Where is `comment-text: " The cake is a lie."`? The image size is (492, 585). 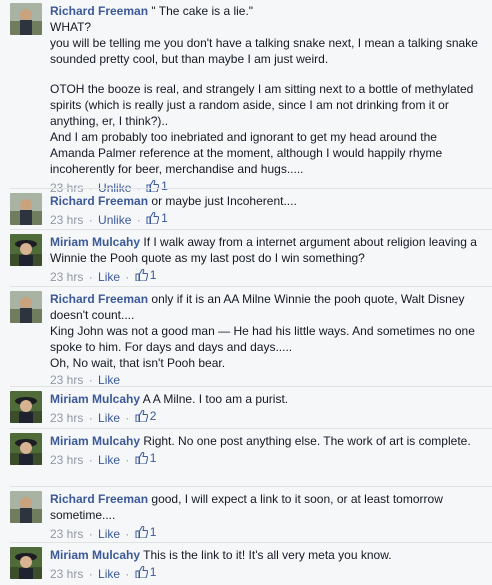
comment-text: " The cake is a lie." is located at coordinates (202, 11).